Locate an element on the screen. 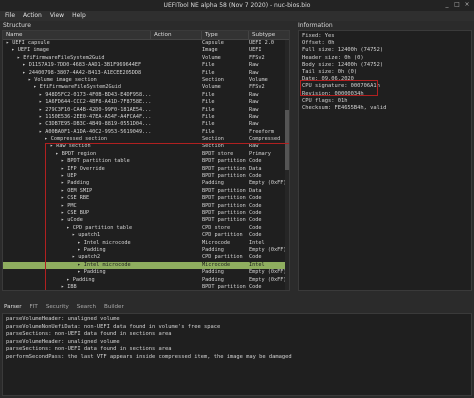 The image size is (474, 398). info-line: Tail size: 0h (0) is located at coordinates (330, 71).